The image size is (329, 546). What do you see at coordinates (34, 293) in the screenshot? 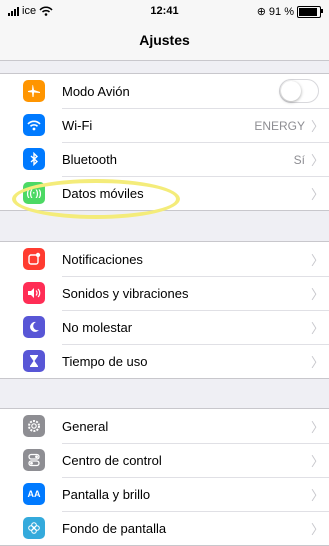
I see `speaker-icon` at bounding box center [34, 293].